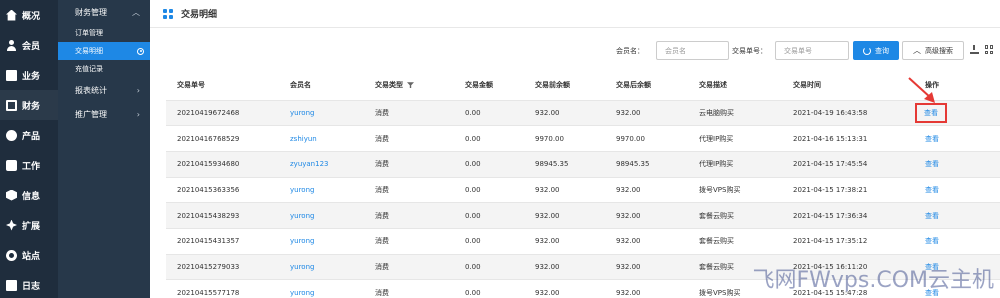  What do you see at coordinates (575, 138) in the screenshot?
I see `table-cell: 9970.00` at bounding box center [575, 138].